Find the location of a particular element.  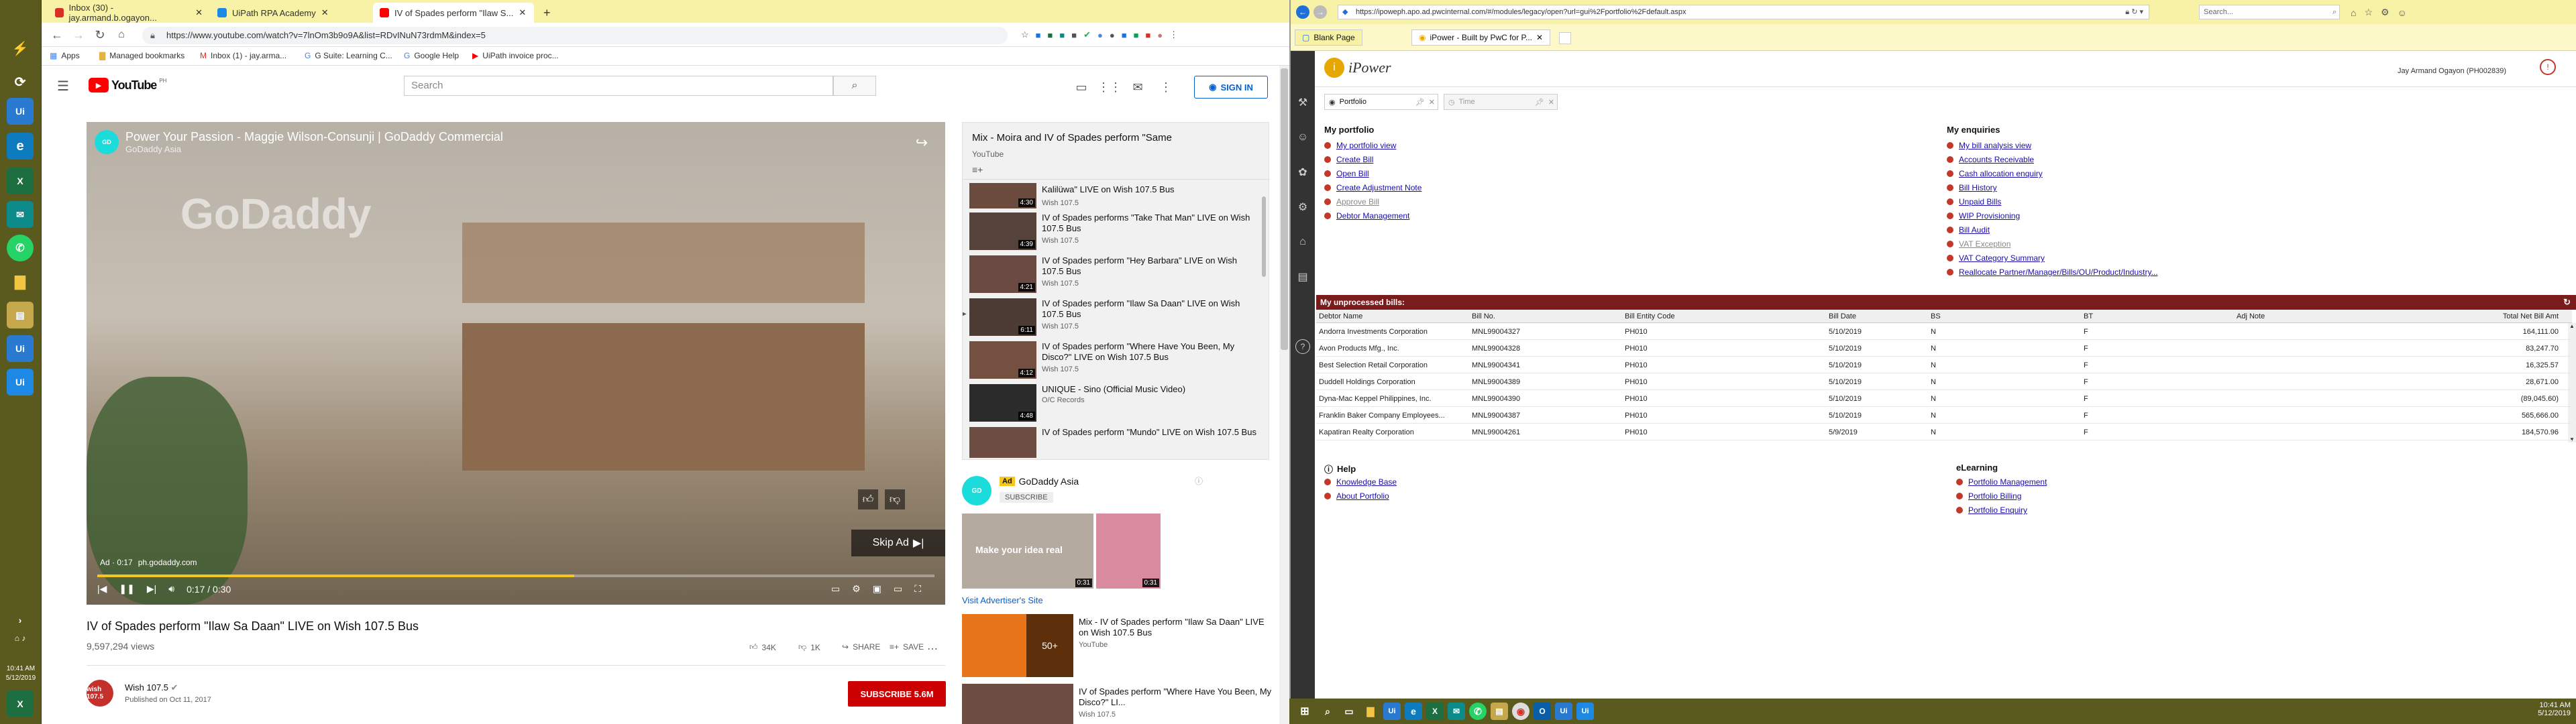

tab-blank-page: ▢ Blank Page is located at coordinates (1328, 37).